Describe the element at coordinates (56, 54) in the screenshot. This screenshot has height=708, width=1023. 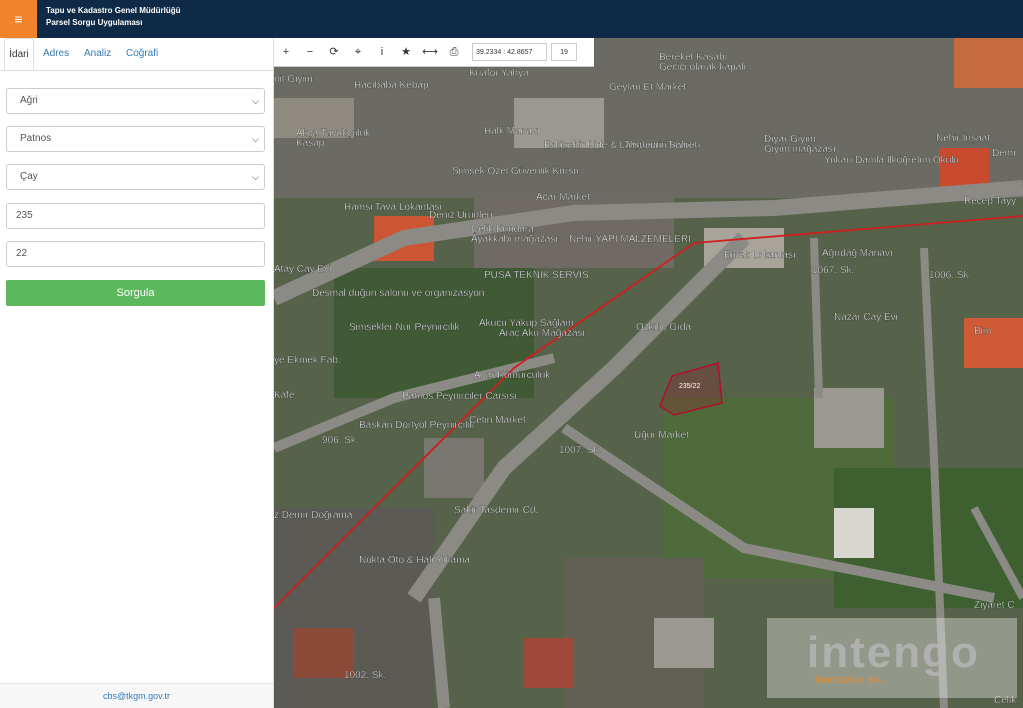
I see `tab-adres: Adres` at that location.